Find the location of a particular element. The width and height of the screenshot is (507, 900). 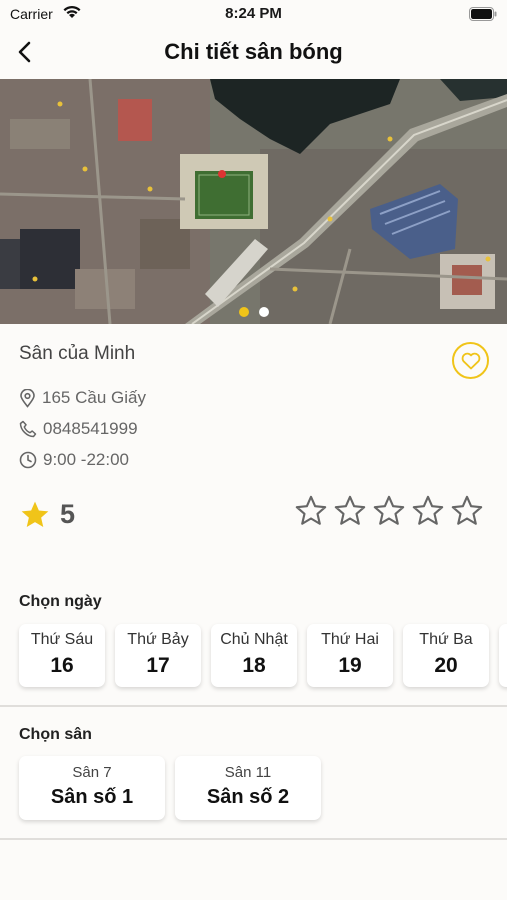

rating-value: 5 is located at coordinates (68, 514).